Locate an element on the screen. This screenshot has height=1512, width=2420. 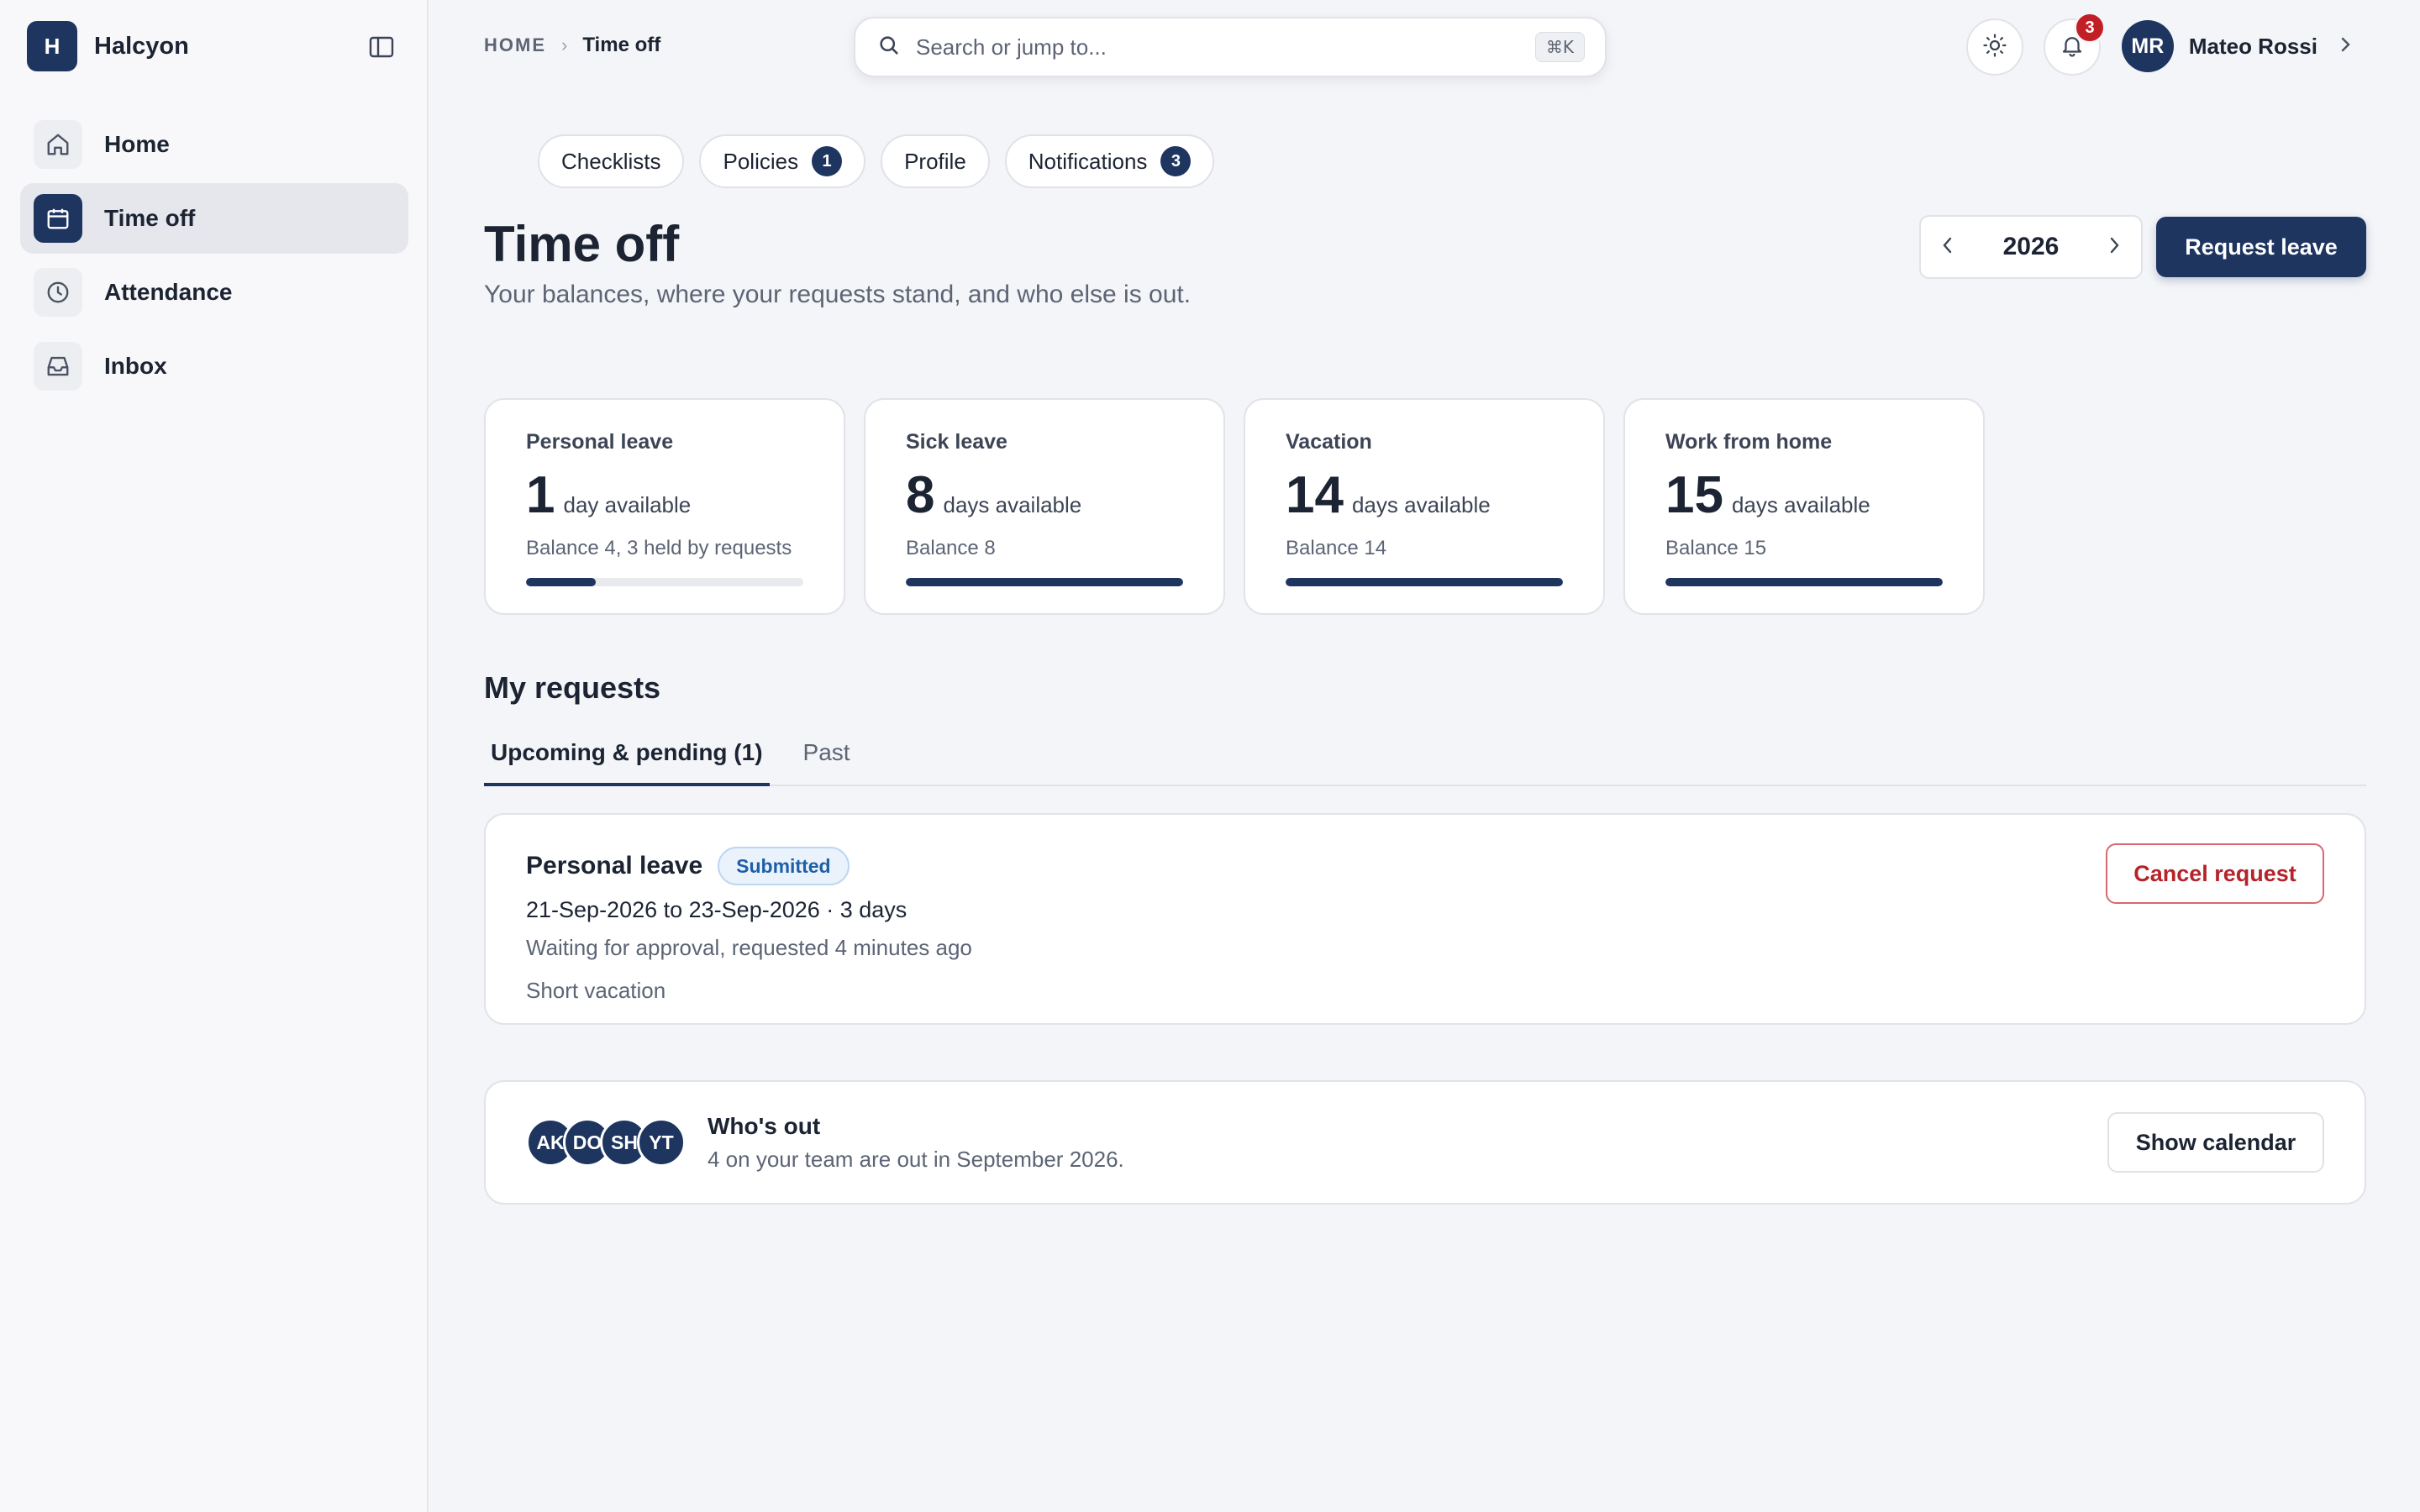
balance-text: Balance 4, 3 held by requests is located at coordinates (659, 548).